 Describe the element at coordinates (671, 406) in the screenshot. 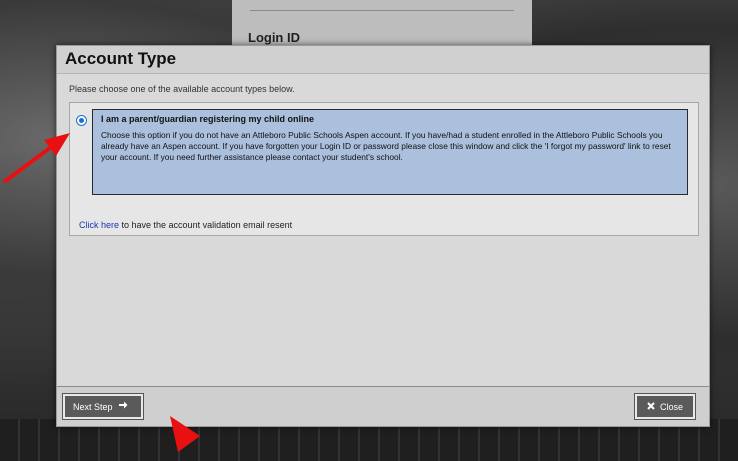

I see `close-label: Close` at that location.